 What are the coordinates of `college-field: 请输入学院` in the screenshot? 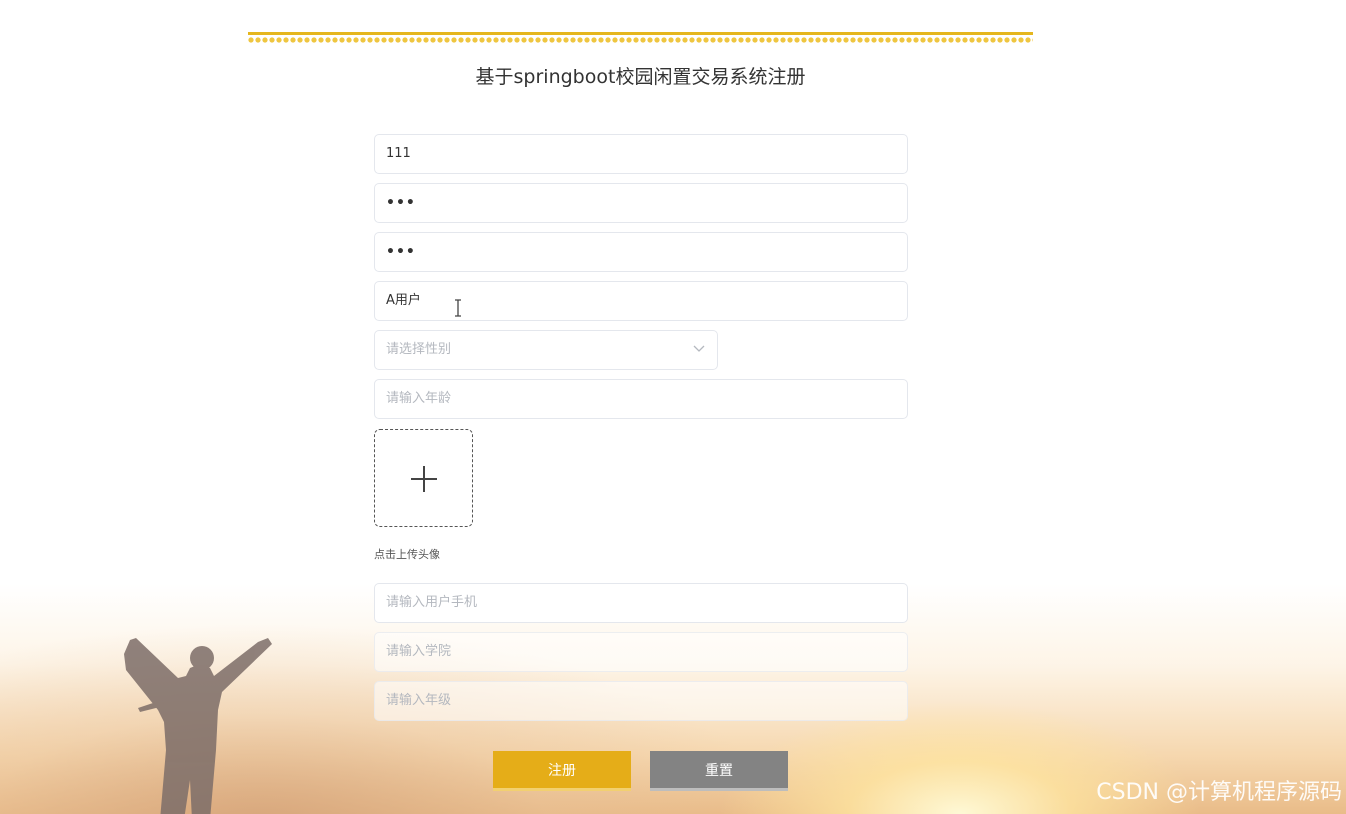 It's located at (641, 652).